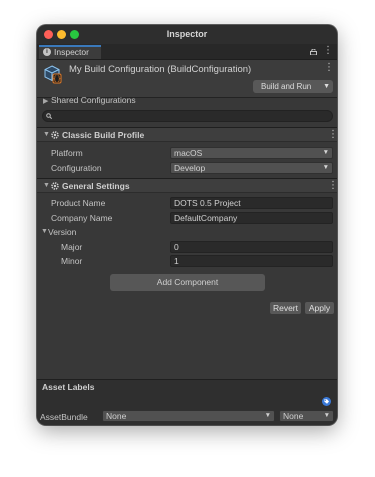 The width and height of the screenshot is (375, 477). I want to click on classic-build-profile-header: ▼ Classic Build Profile ⋮, so click(187, 134).